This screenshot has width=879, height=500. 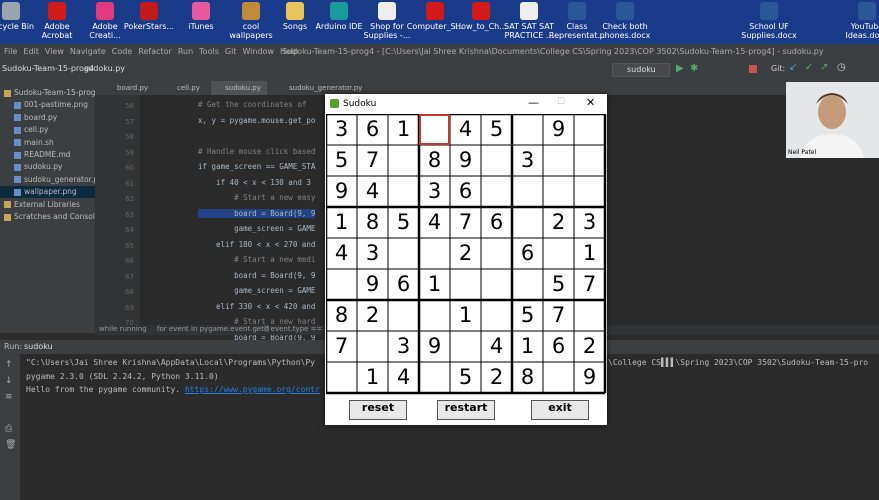 What do you see at coordinates (533, 102) in the screenshot?
I see `minimize-button: —` at bounding box center [533, 102].